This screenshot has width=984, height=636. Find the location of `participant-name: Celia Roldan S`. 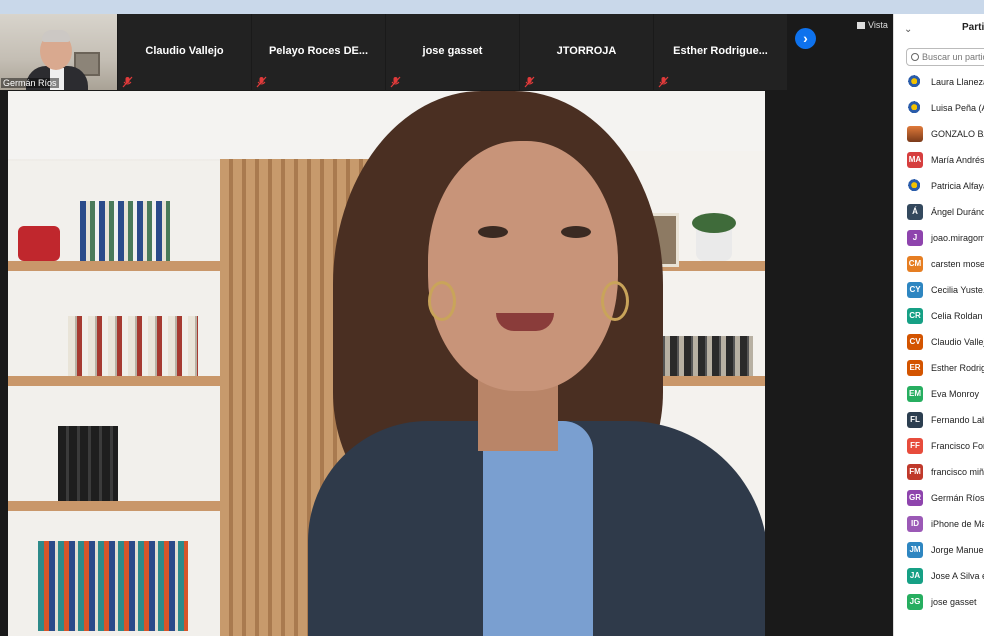

participant-name: Celia Roldan S is located at coordinates (957, 316).